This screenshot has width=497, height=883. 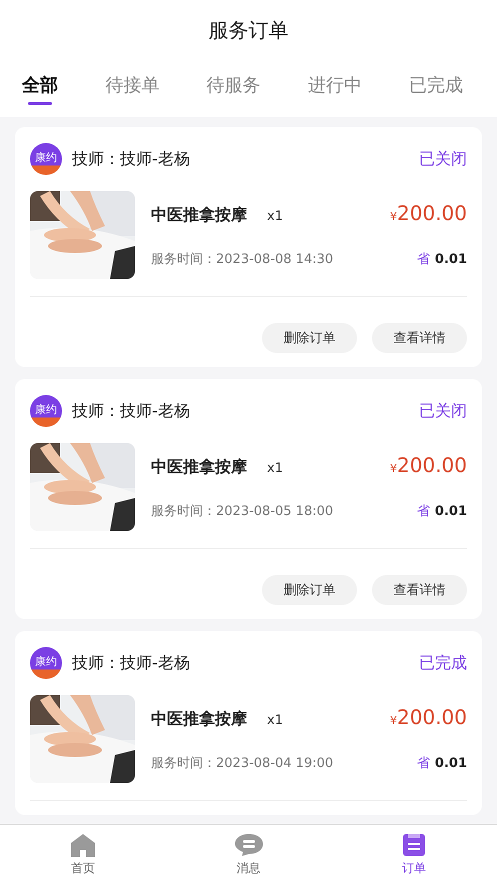 I want to click on nav-label: 消息, so click(x=248, y=868).